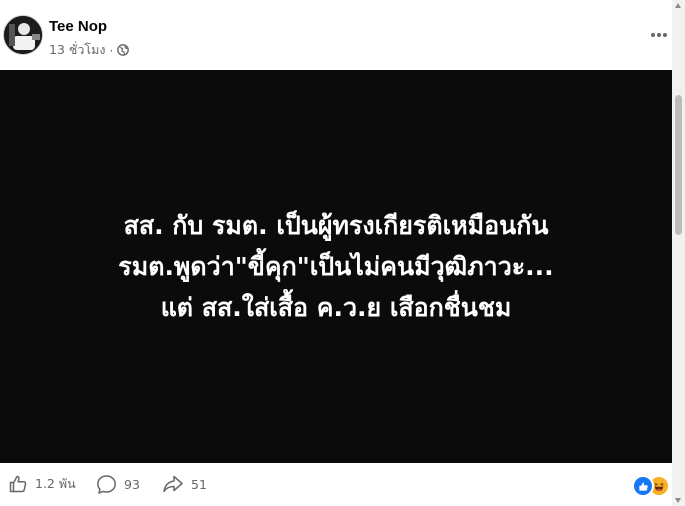 This screenshot has width=685, height=506. Describe the element at coordinates (643, 486) in the screenshot. I see `like-icon` at that location.